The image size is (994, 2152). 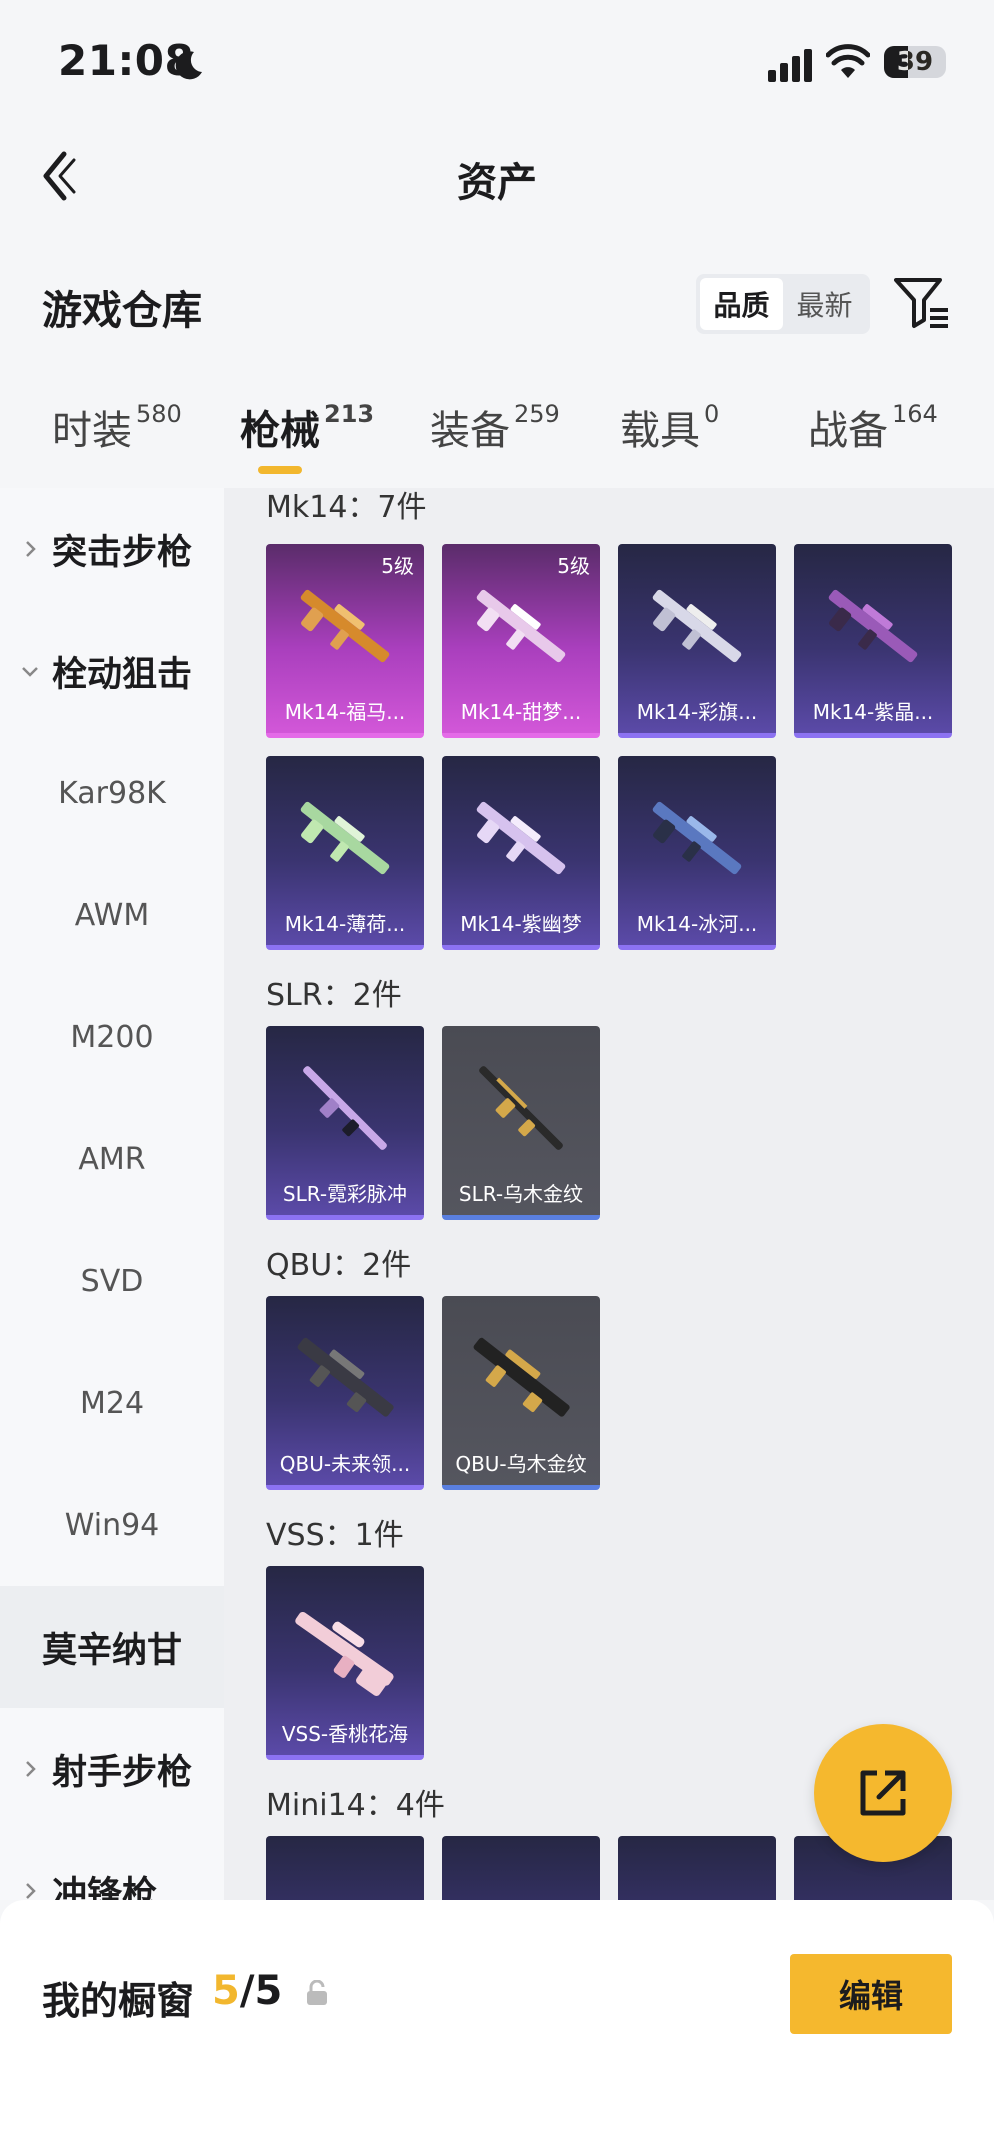 What do you see at coordinates (790, 65) in the screenshot?
I see `signal-icon` at bounding box center [790, 65].